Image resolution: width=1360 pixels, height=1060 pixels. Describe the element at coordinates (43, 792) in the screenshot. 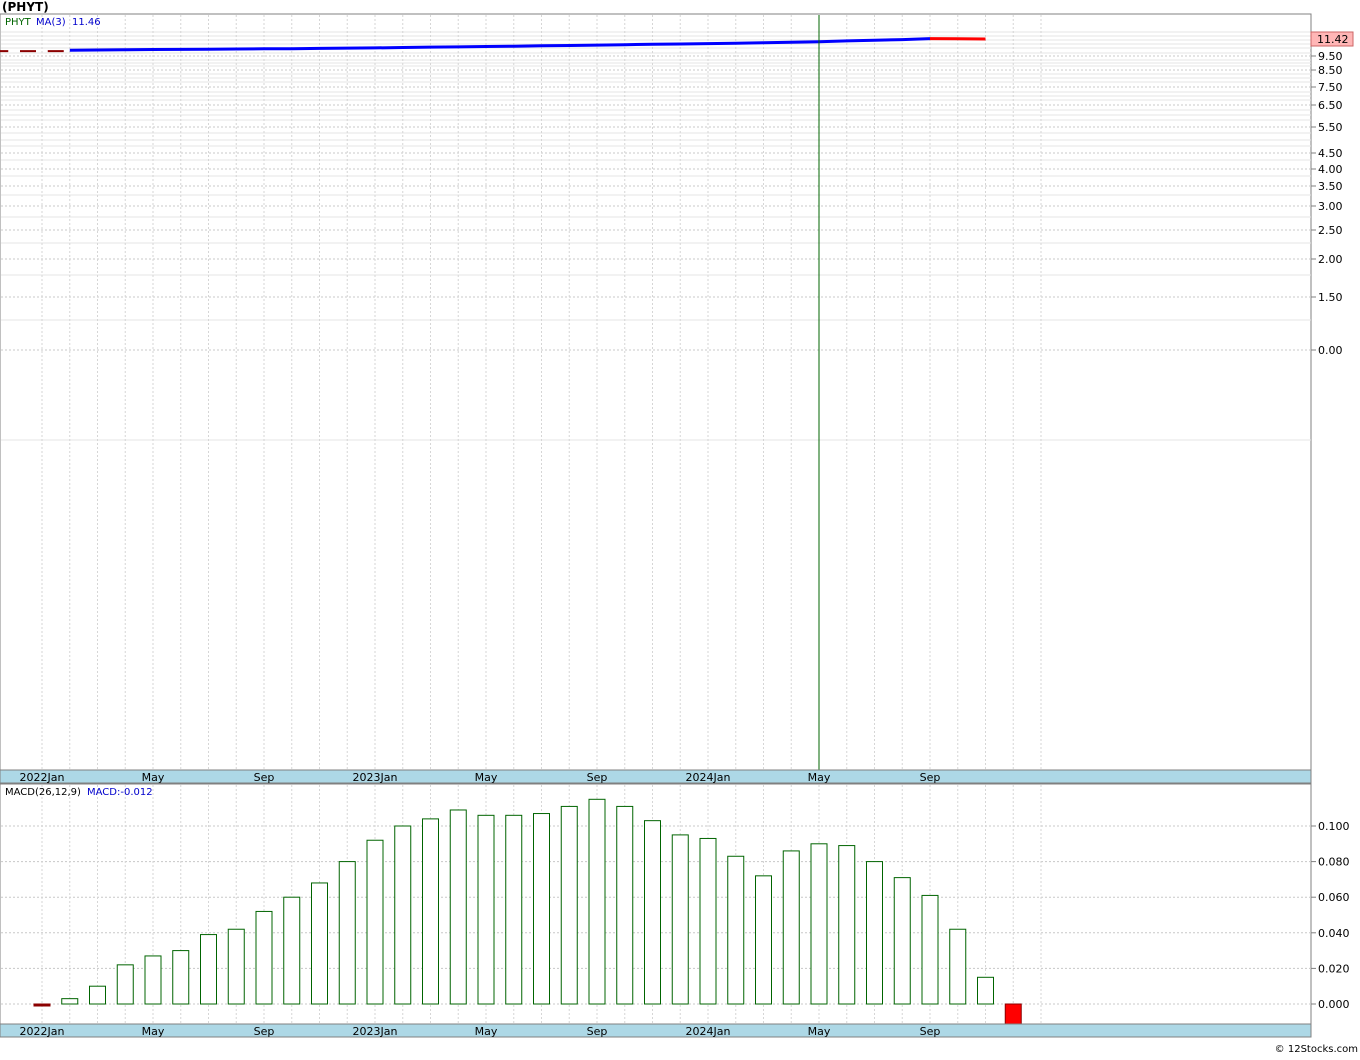

I see `macd-legend-label: MACD(26,12,9)` at that location.